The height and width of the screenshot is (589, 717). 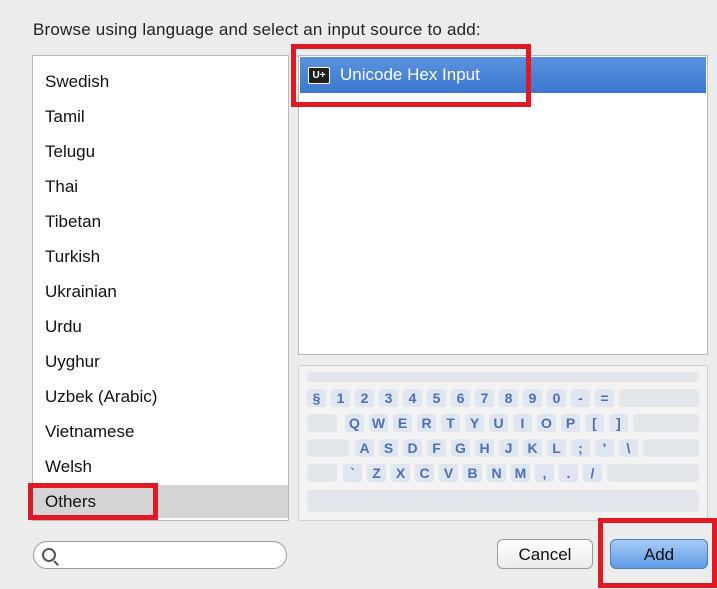 What do you see at coordinates (556, 398) in the screenshot?
I see `key: 0` at bounding box center [556, 398].